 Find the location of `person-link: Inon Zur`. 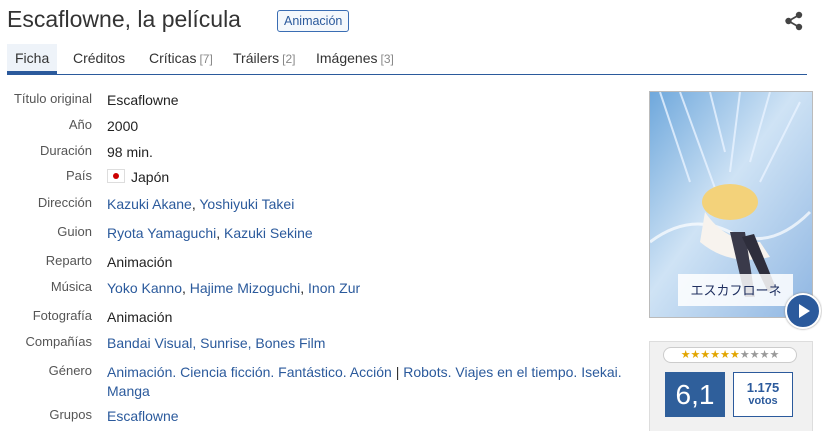

person-link: Inon Zur is located at coordinates (334, 288).